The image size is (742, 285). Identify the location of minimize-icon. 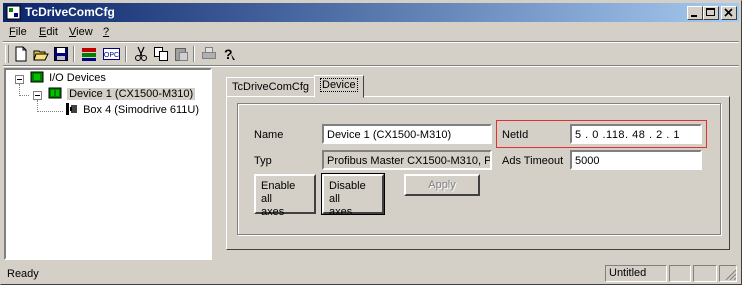
(694, 16).